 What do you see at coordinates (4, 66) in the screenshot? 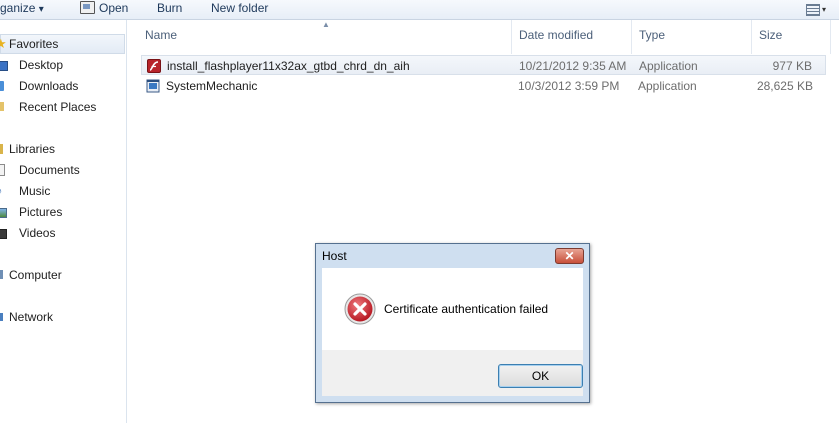
I see `desktop-icon` at bounding box center [4, 66].